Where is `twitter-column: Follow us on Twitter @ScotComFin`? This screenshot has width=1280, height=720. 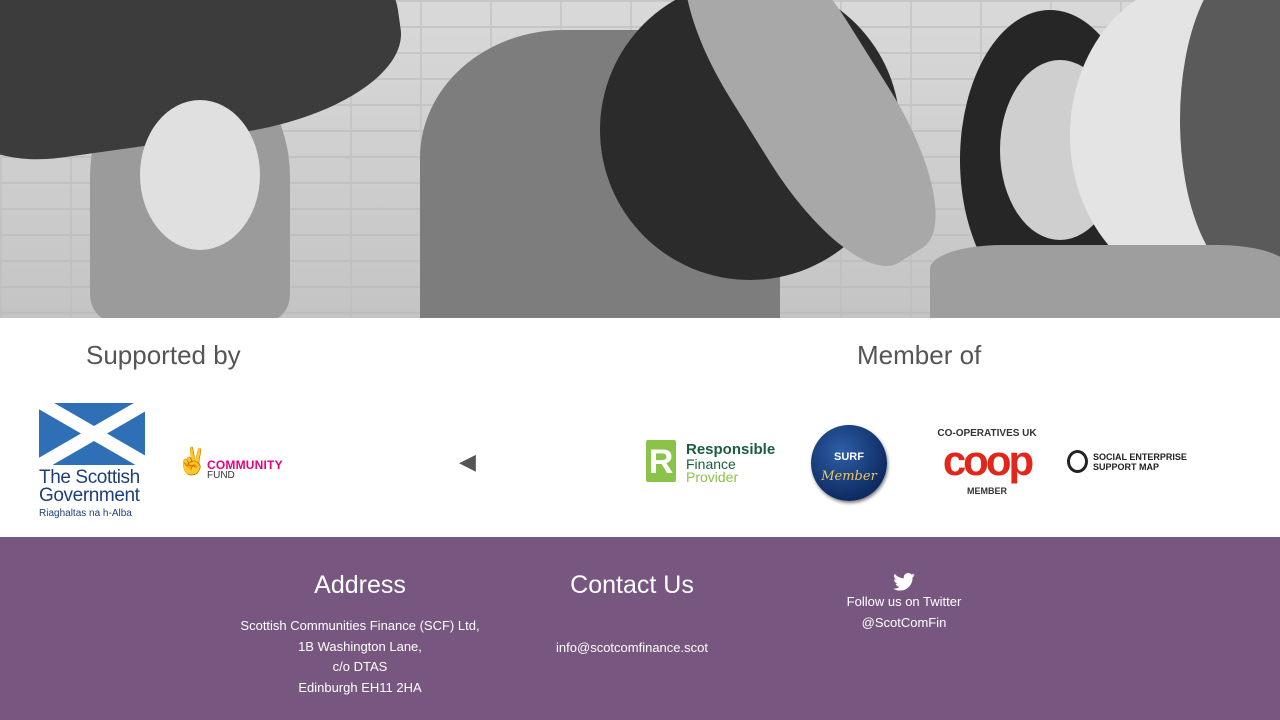 twitter-column: Follow us on Twitter @ScotComFin is located at coordinates (904, 603).